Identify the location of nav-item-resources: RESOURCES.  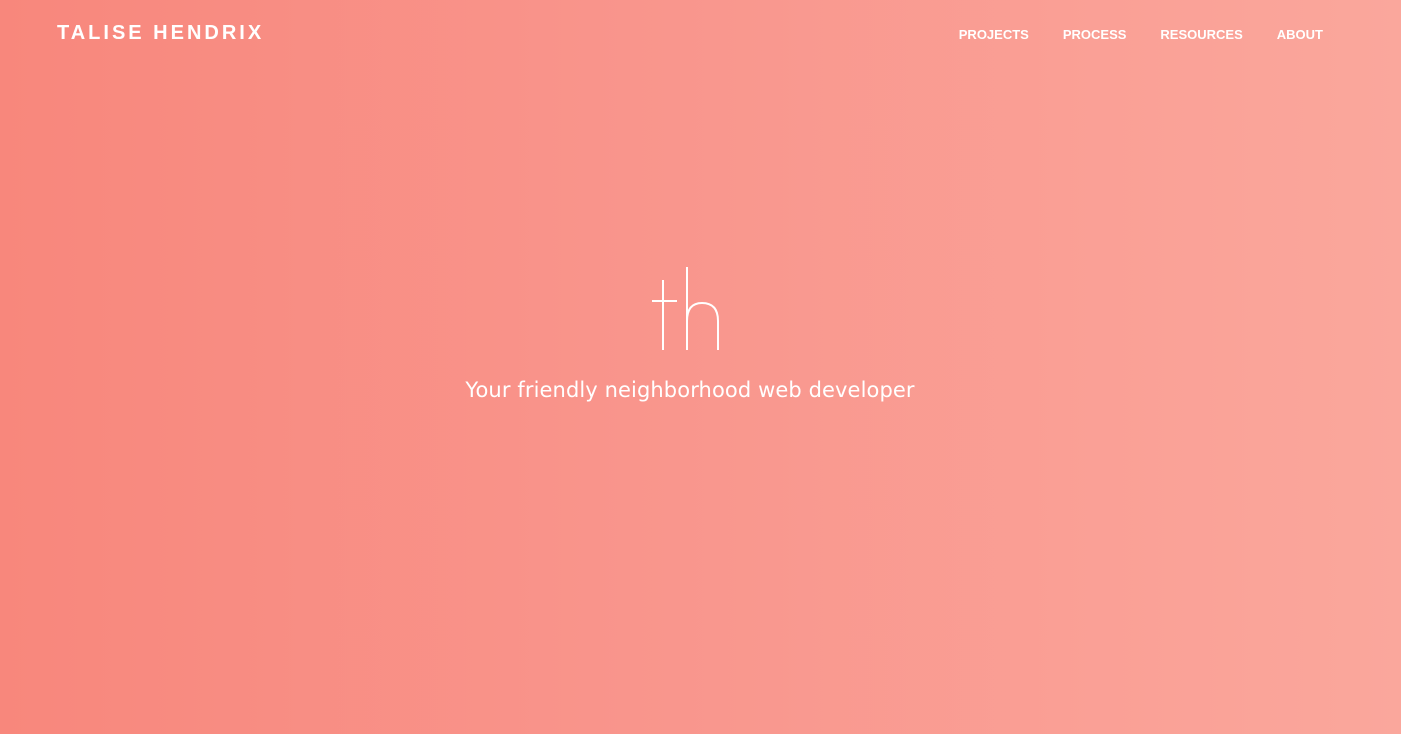
(1184, 34).